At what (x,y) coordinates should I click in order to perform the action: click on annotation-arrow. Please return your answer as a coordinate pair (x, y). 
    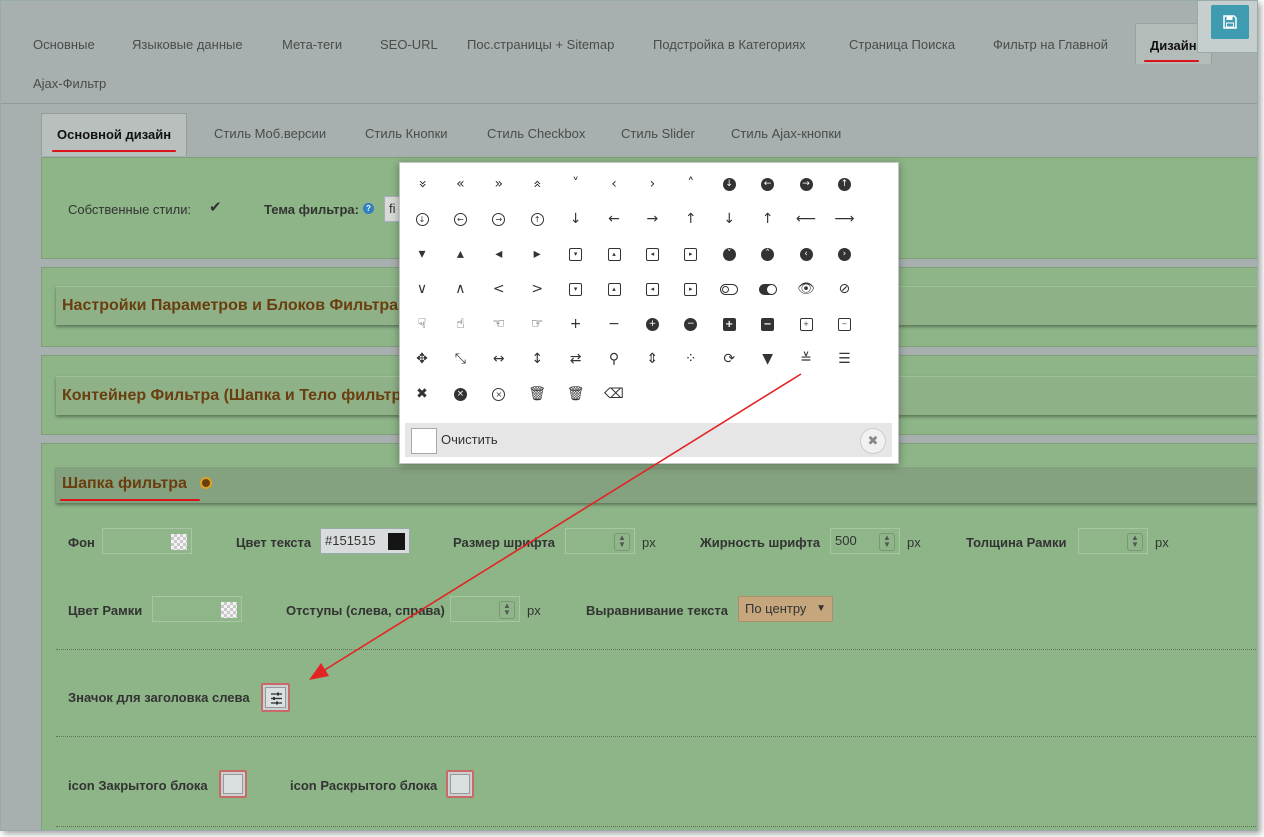
    Looking at the image, I should click on (555, 526).